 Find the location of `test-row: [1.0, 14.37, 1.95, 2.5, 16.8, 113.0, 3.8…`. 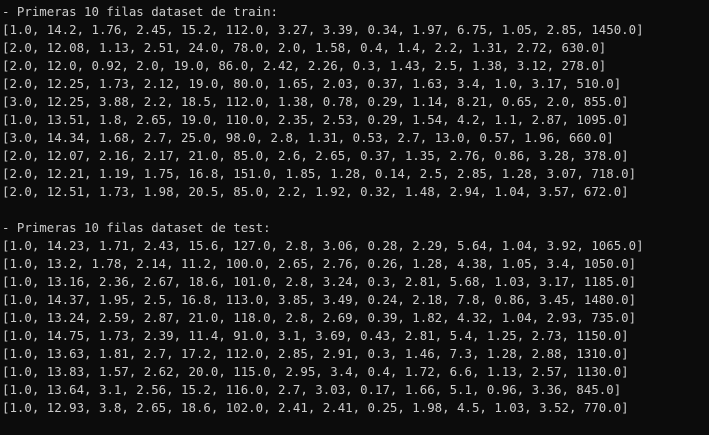

test-row: [1.0, 14.37, 1.95, 2.5, 16.8, 113.0, 3.8… is located at coordinates (319, 299).